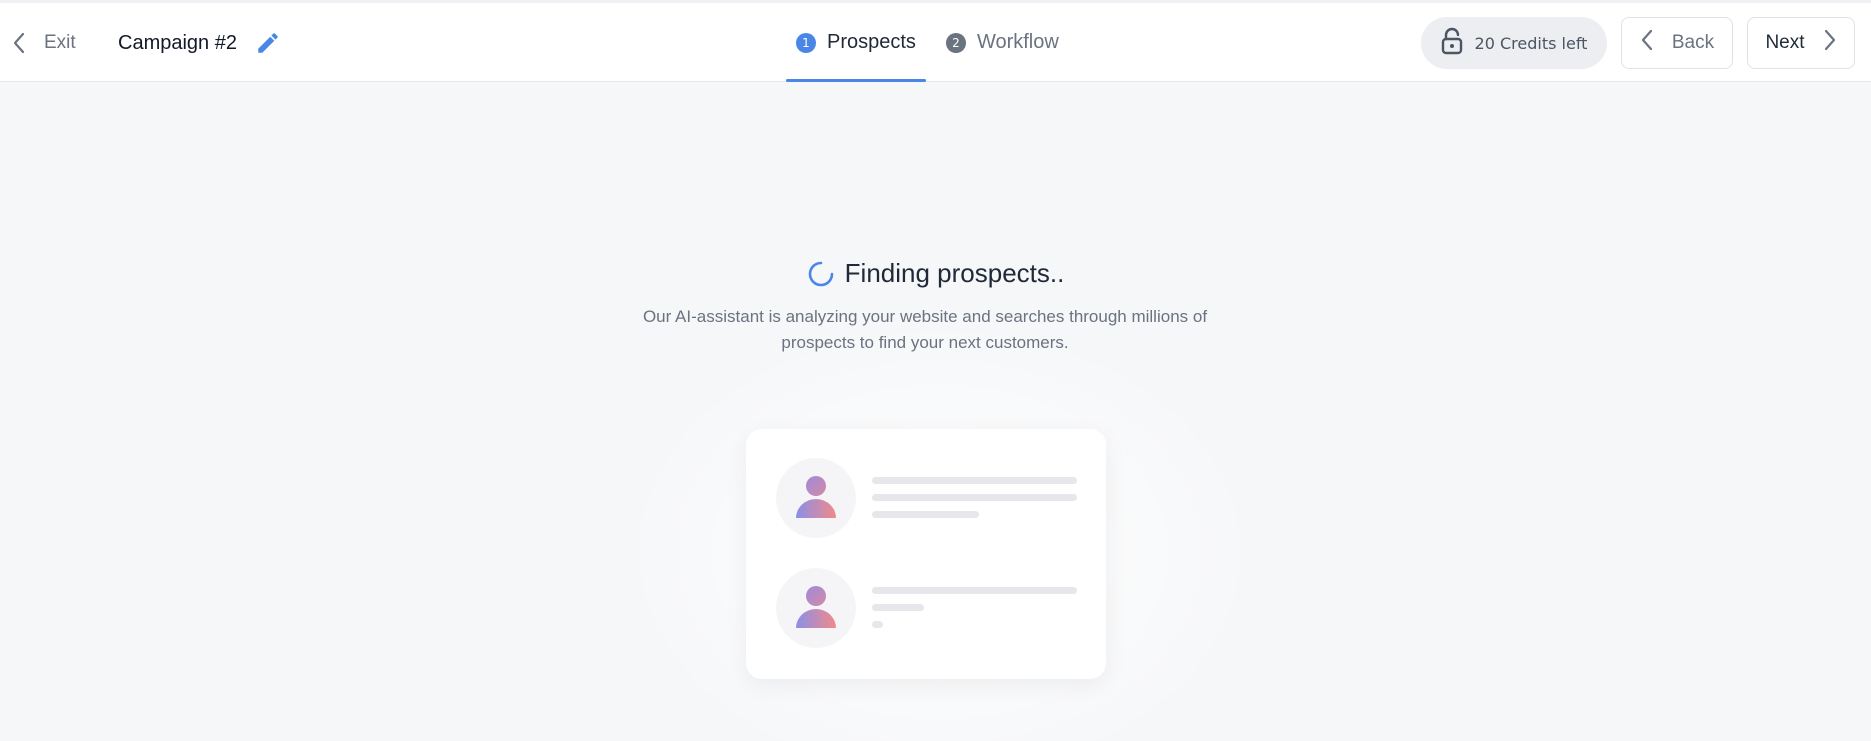 The width and height of the screenshot is (1871, 741). What do you see at coordinates (1785, 42) in the screenshot?
I see `next-label: Next` at bounding box center [1785, 42].